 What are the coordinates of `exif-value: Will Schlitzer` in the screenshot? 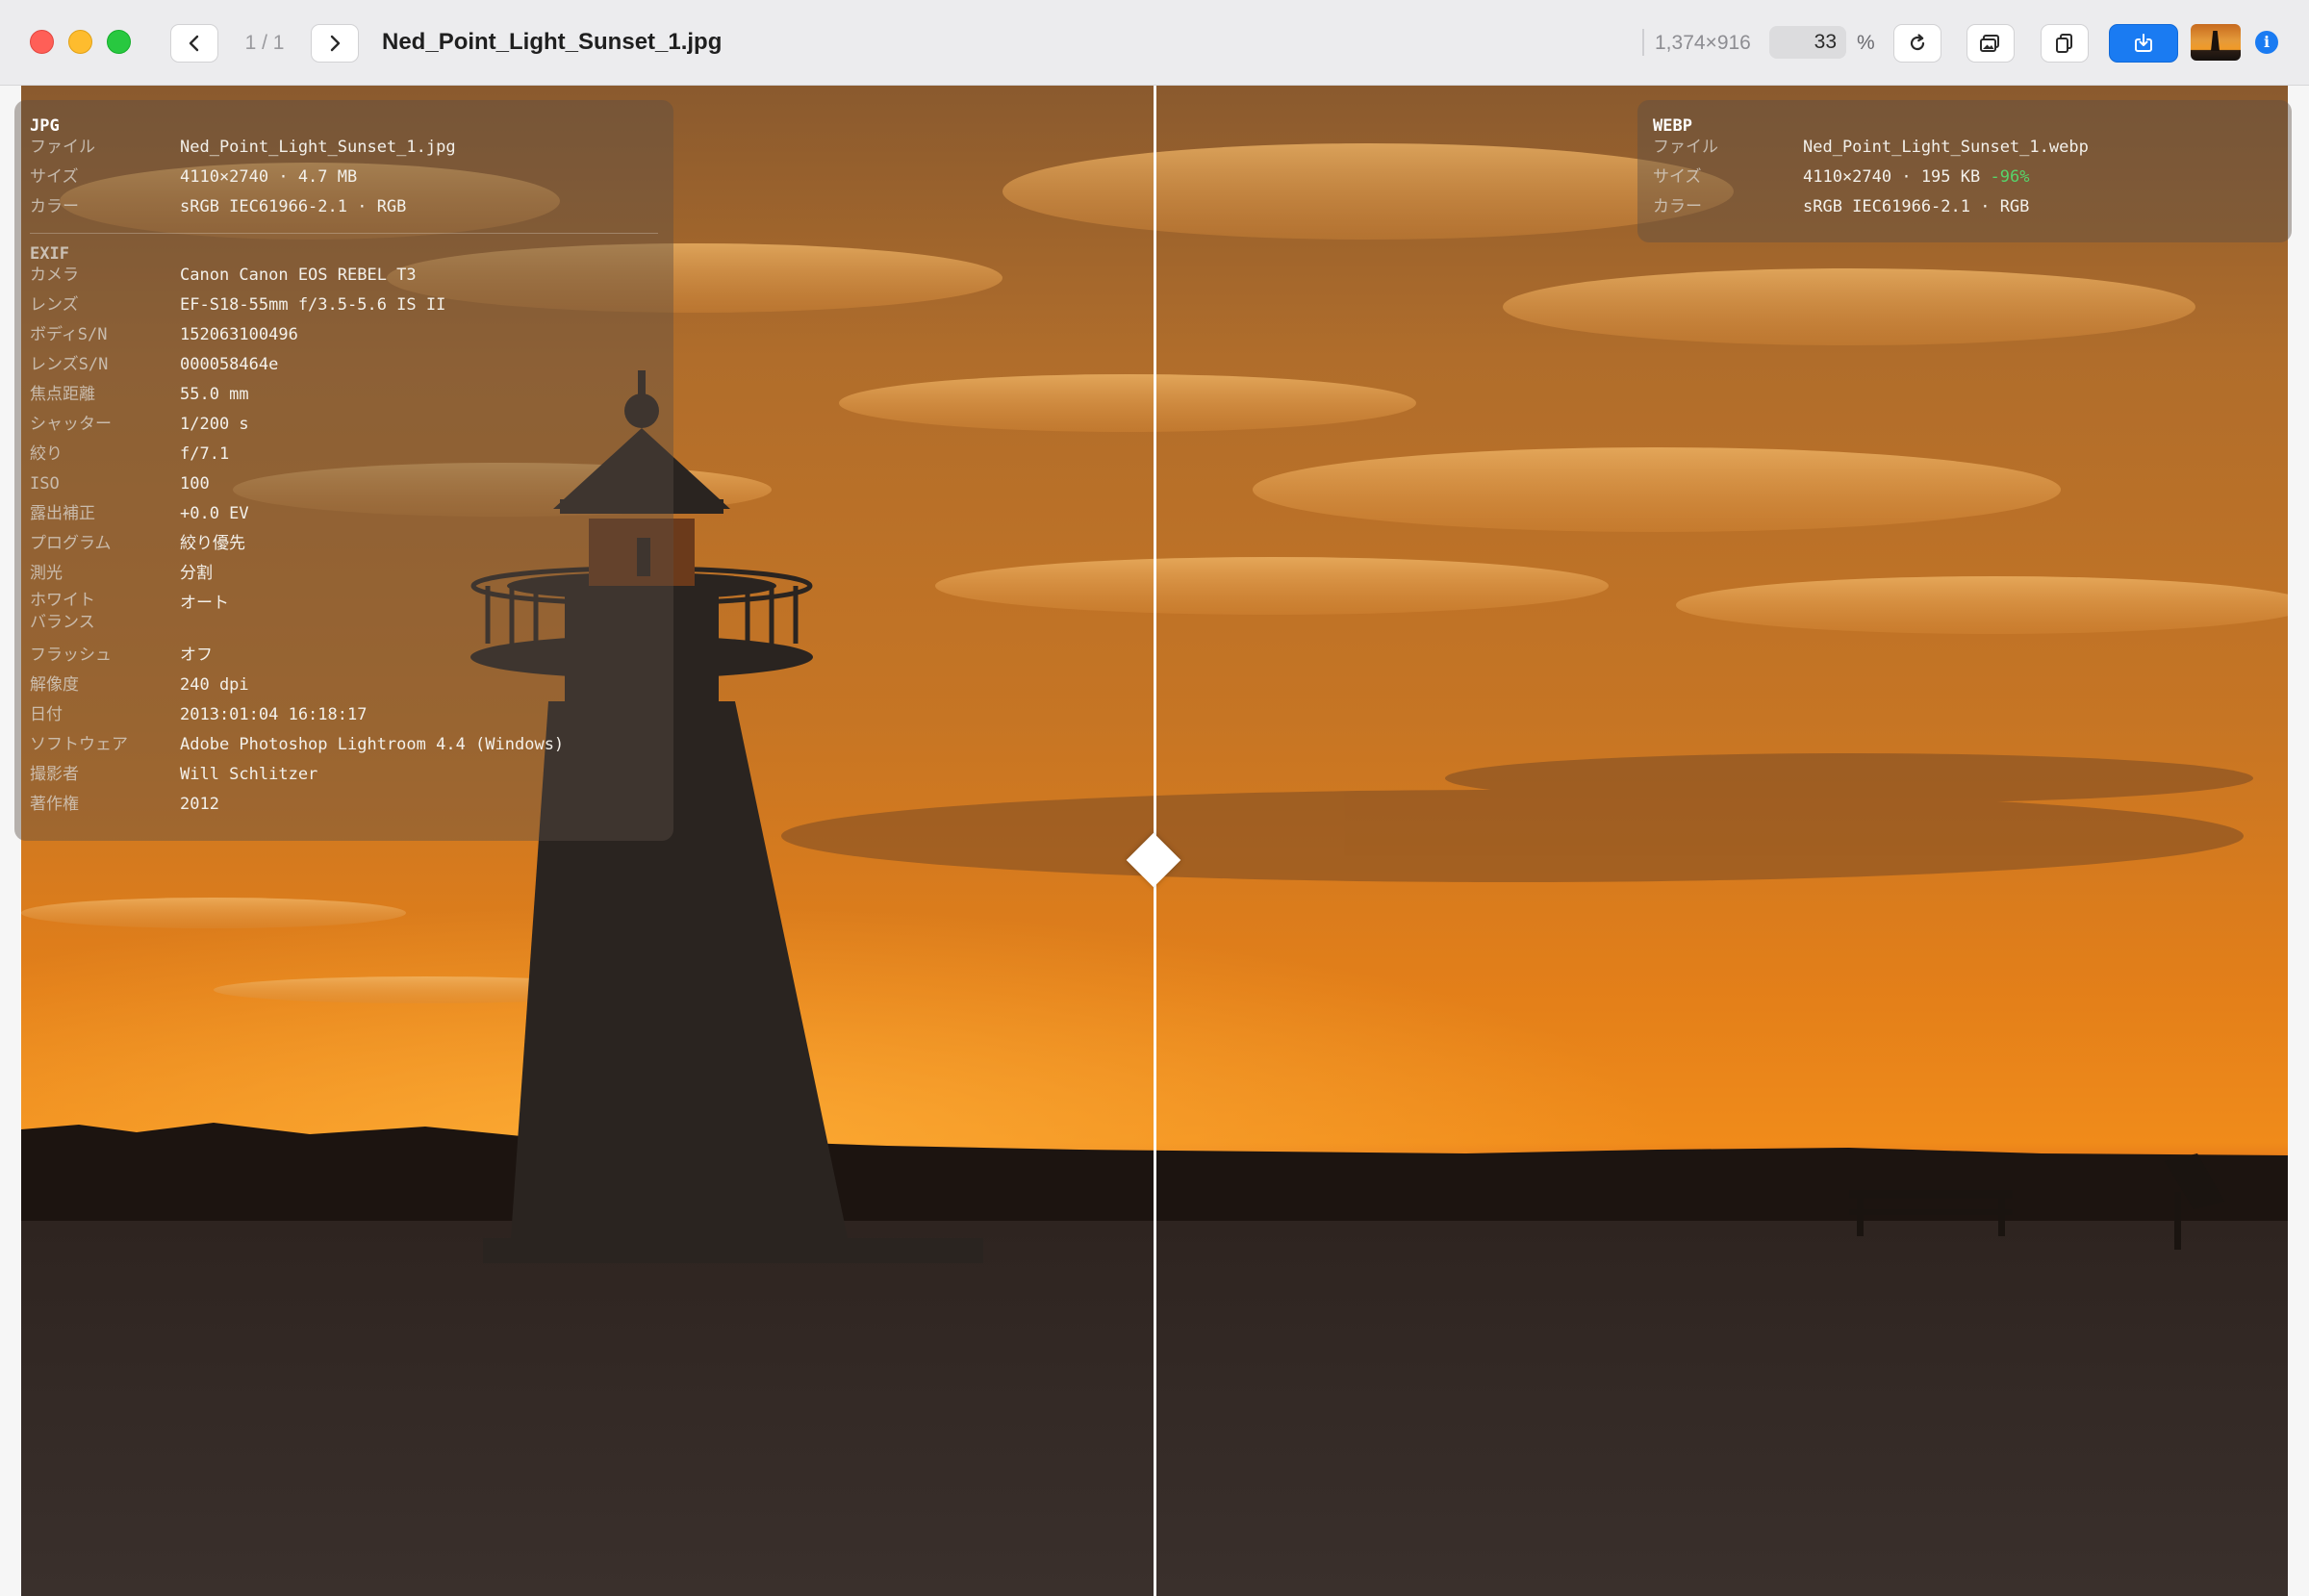 It's located at (249, 774).